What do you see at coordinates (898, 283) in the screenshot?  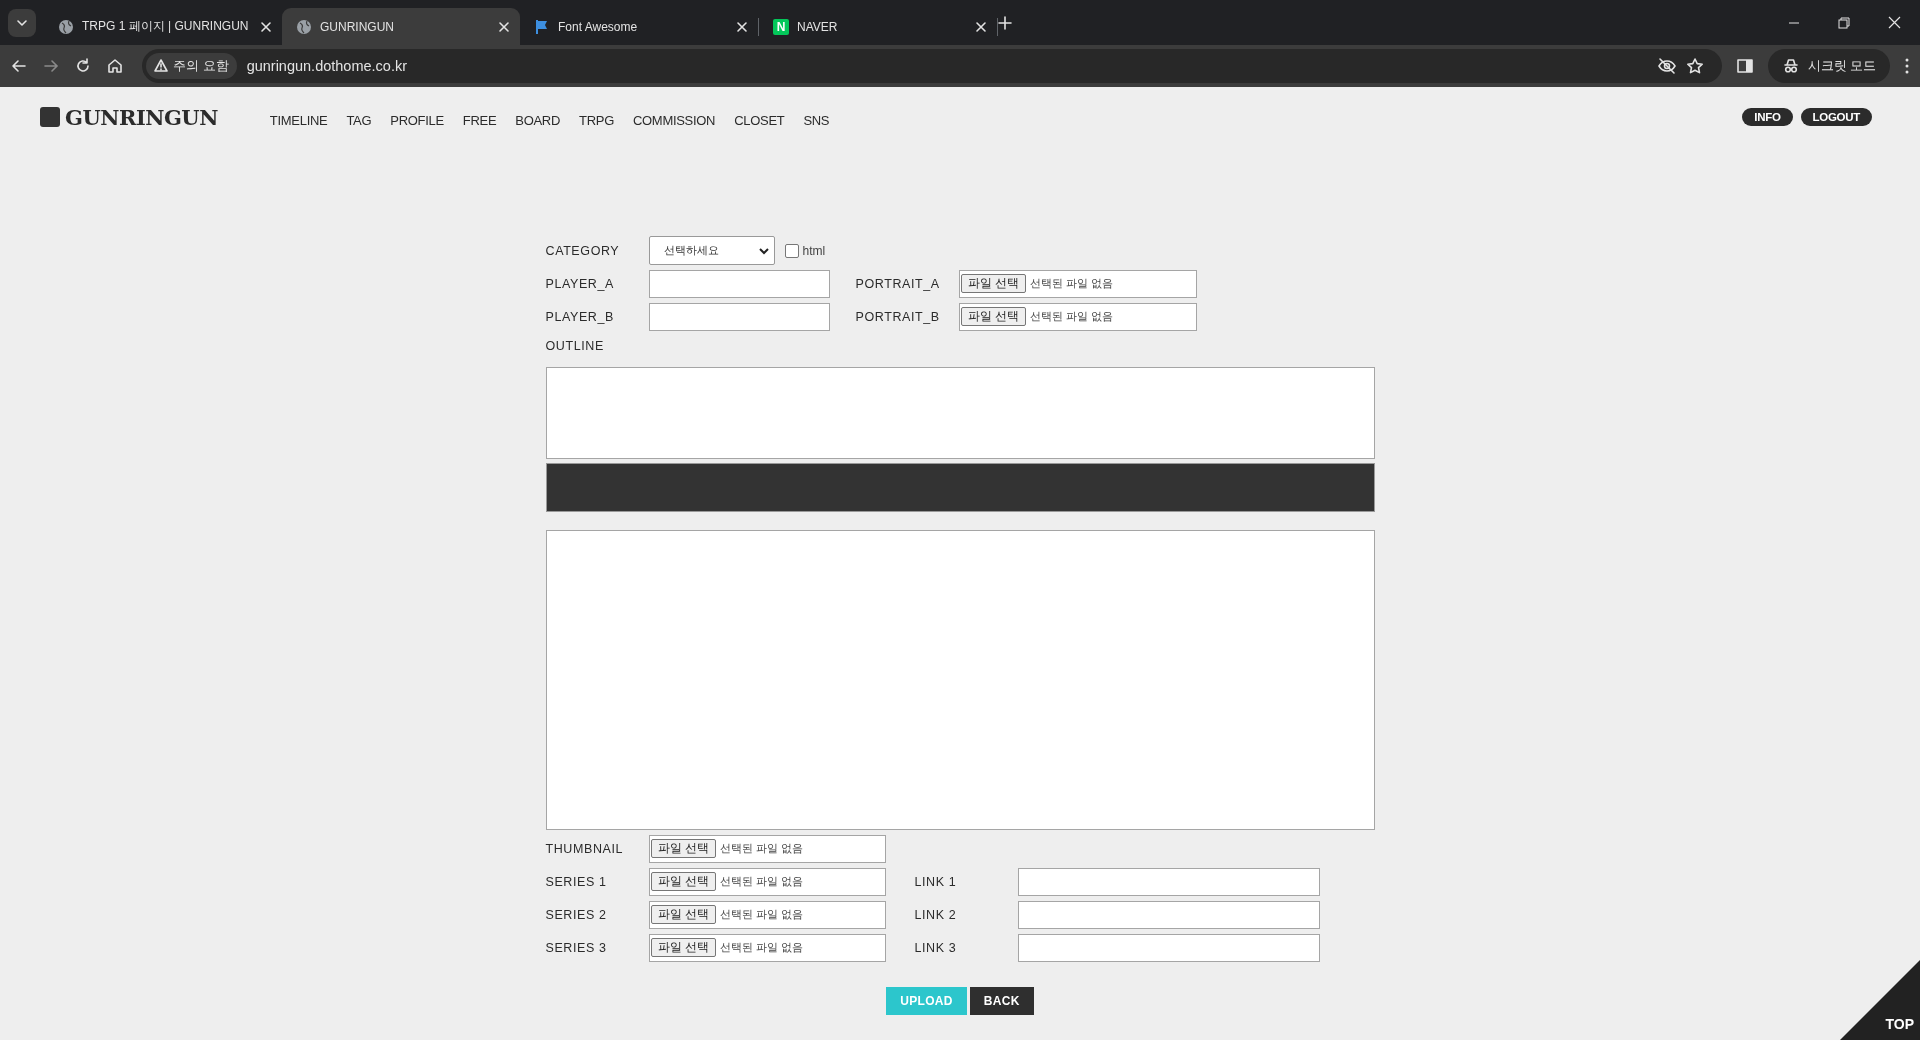 I see `field-label: PORTRAIT_A` at bounding box center [898, 283].